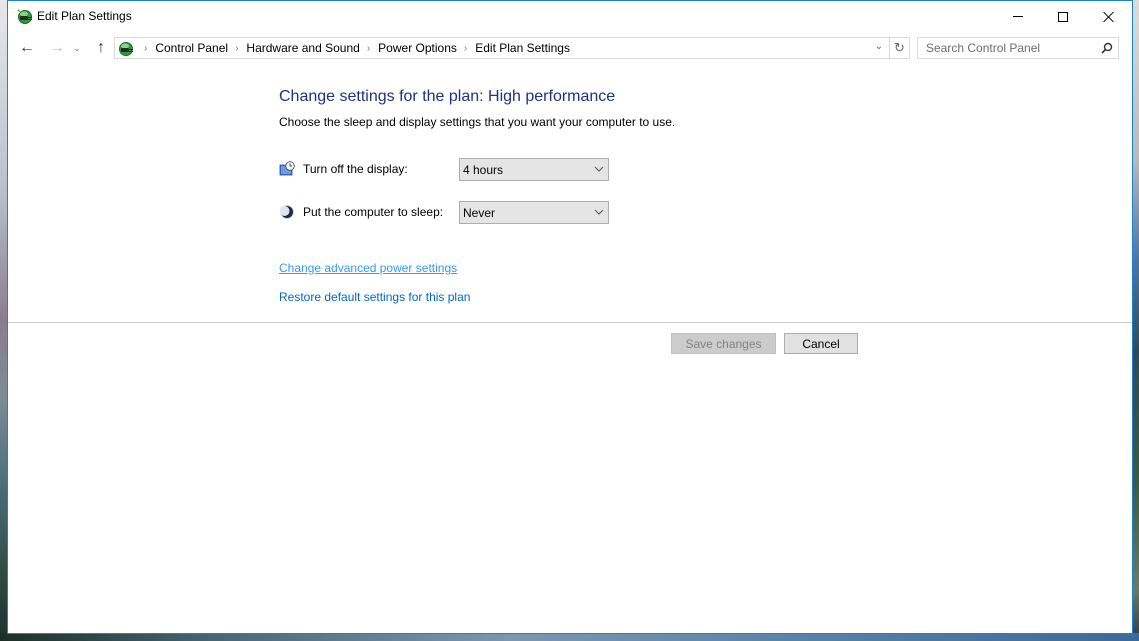  I want to click on breadcrumb-hardware-and-sound: Hardware and Sound, so click(302, 48).